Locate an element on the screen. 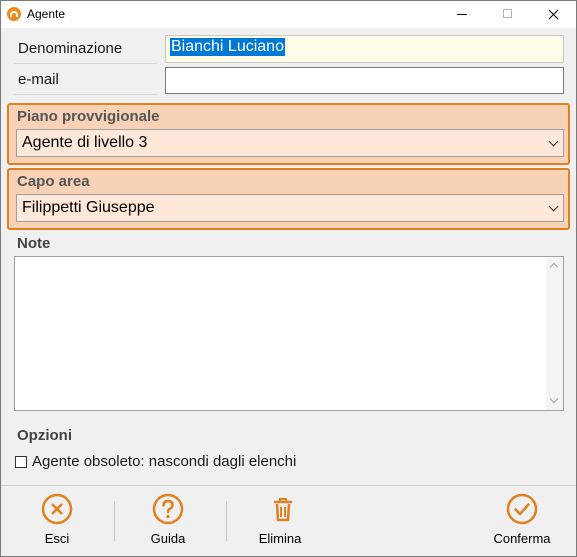 This screenshot has height=557, width=577. guida-button: Guida is located at coordinates (168, 521).